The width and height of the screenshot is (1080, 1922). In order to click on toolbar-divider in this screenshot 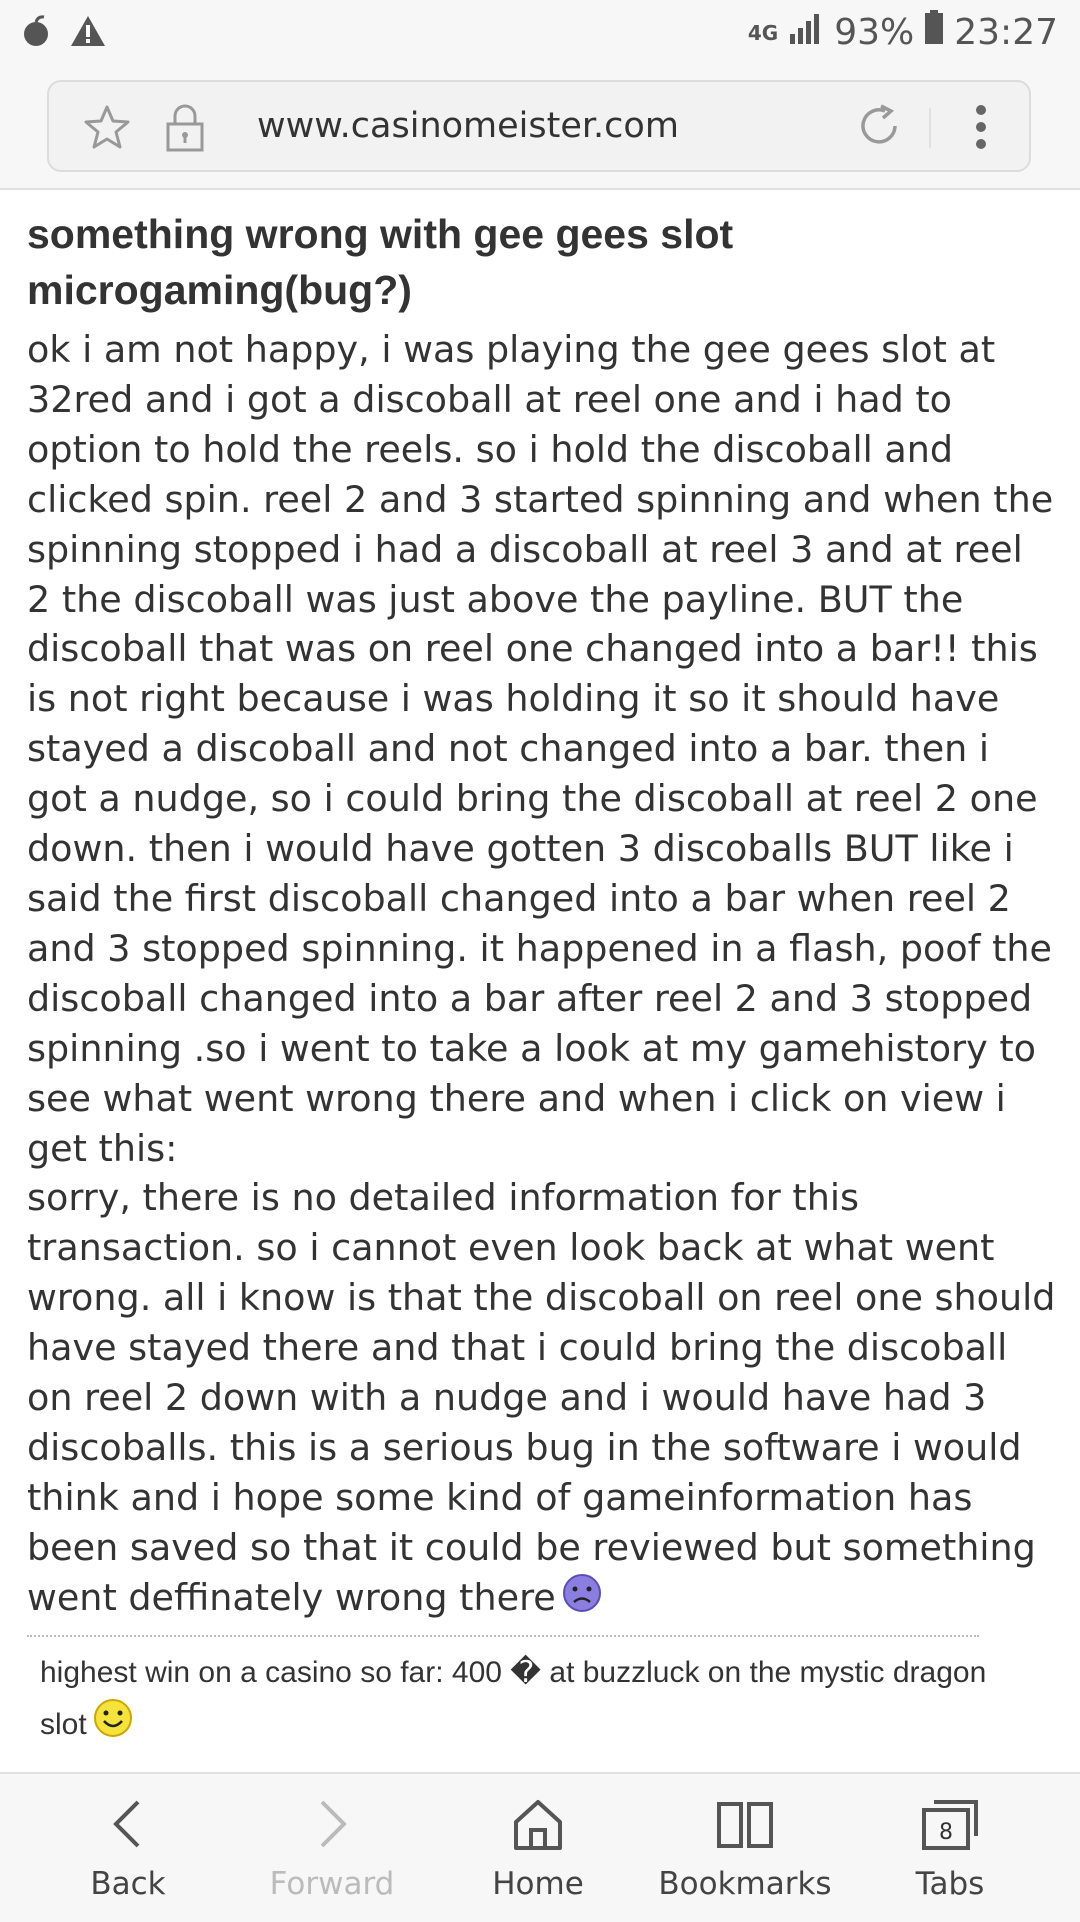, I will do `click(930, 128)`.